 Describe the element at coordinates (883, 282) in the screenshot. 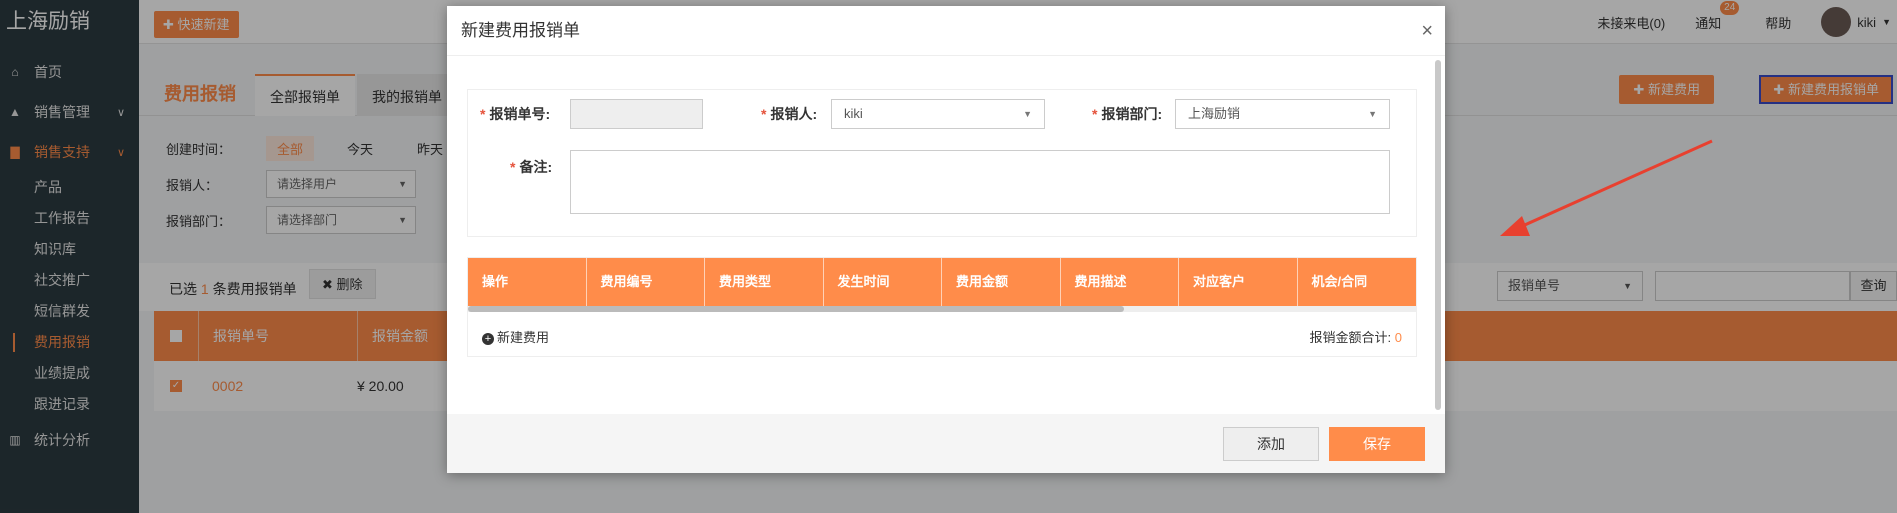

I see `grid-col-date: 发生时间` at that location.